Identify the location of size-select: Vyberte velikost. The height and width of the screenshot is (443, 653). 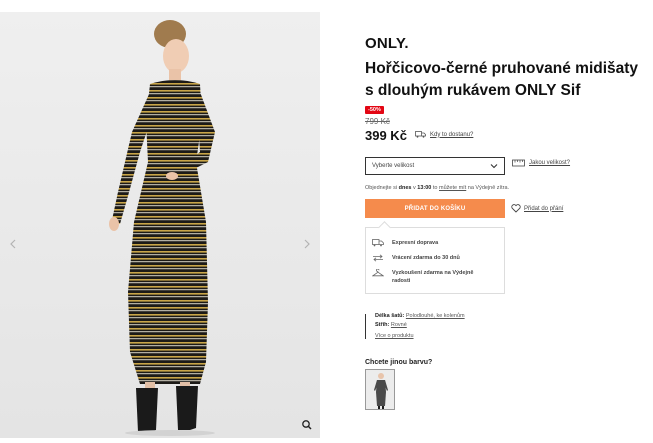
(435, 166).